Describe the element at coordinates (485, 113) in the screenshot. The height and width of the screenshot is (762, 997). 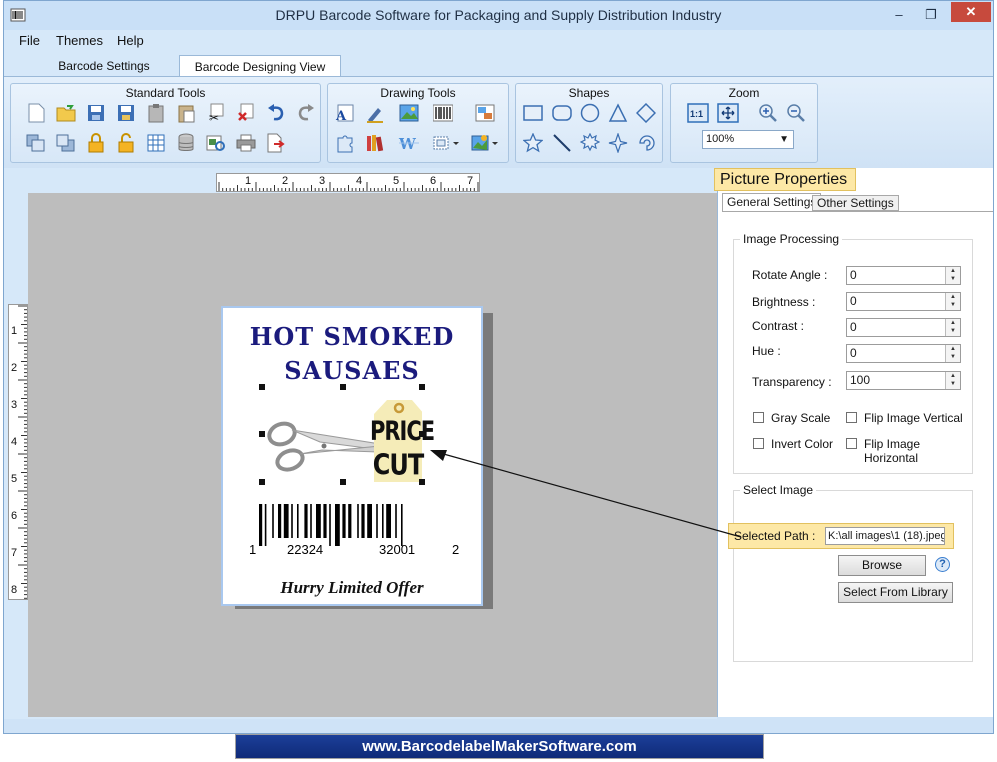
I see `image-gallery-icon` at that location.